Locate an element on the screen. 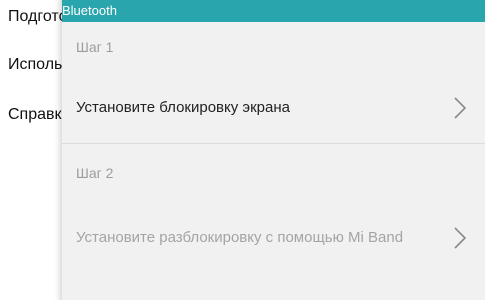 The image size is (485, 300). step-2-label: Шаг 2 is located at coordinates (95, 173).